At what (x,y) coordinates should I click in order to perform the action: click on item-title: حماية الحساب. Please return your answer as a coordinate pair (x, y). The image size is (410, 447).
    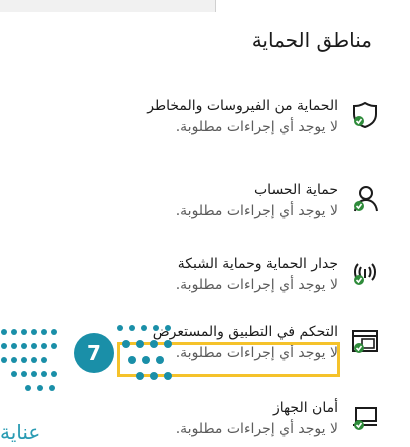
    Looking at the image, I should click on (257, 190).